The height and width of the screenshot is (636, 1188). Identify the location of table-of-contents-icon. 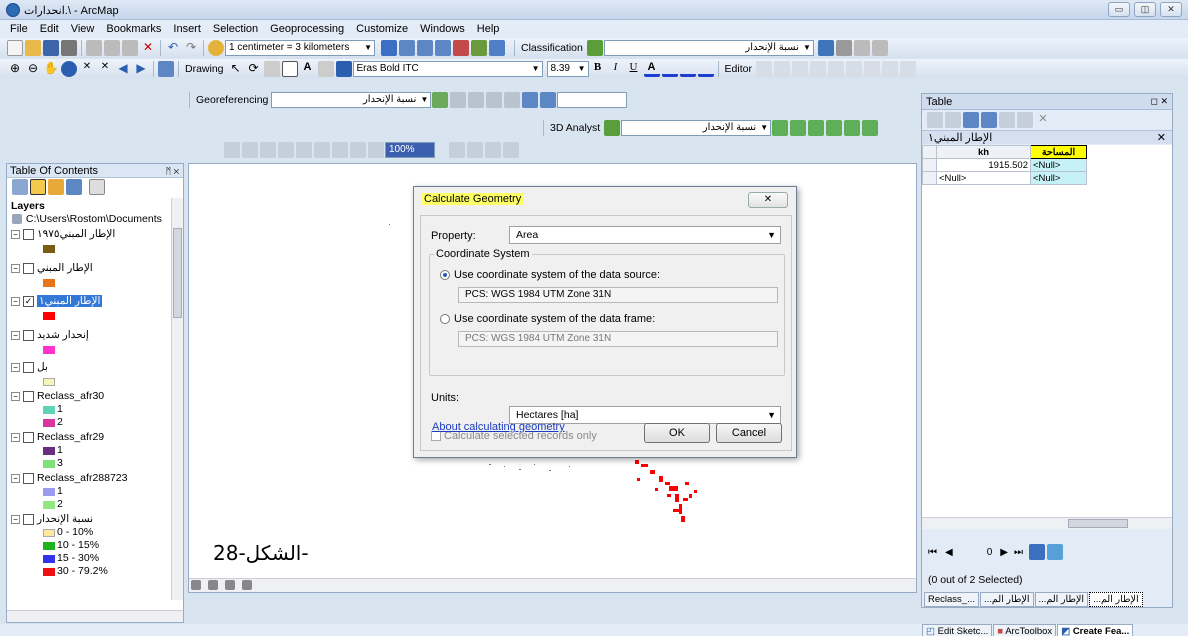
(407, 48).